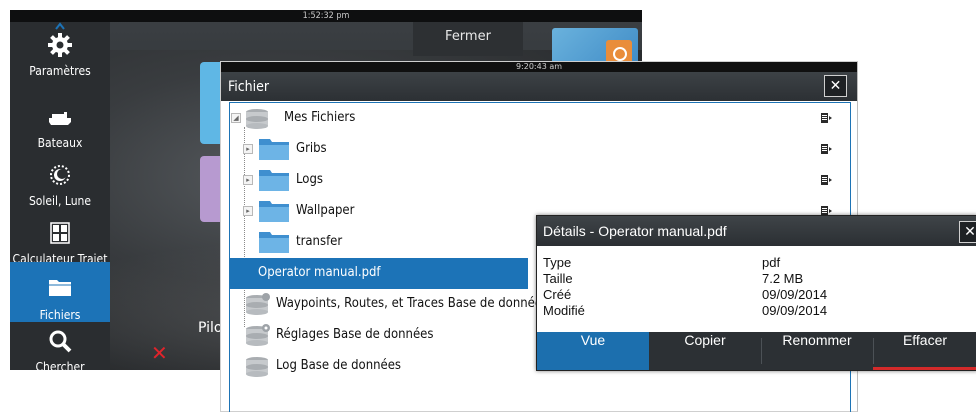 This screenshot has height=412, width=976. What do you see at coordinates (60, 175) in the screenshot?
I see `sun-moon-icon` at bounding box center [60, 175].